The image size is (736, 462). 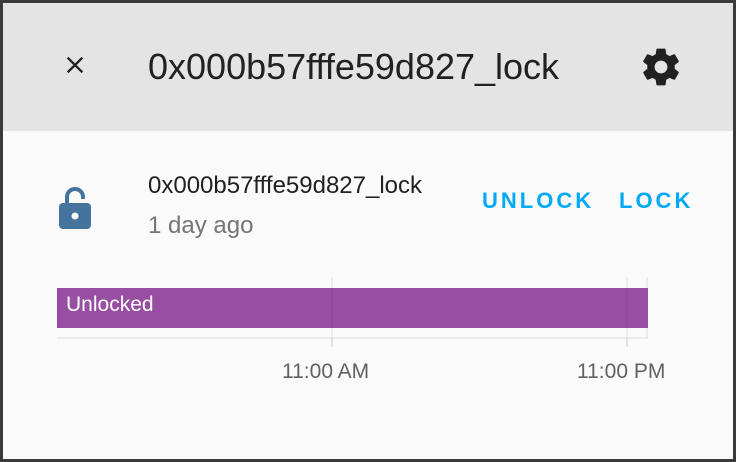 I want to click on dialog-title: 0x000b57fffe59d827_lock, so click(x=354, y=66).